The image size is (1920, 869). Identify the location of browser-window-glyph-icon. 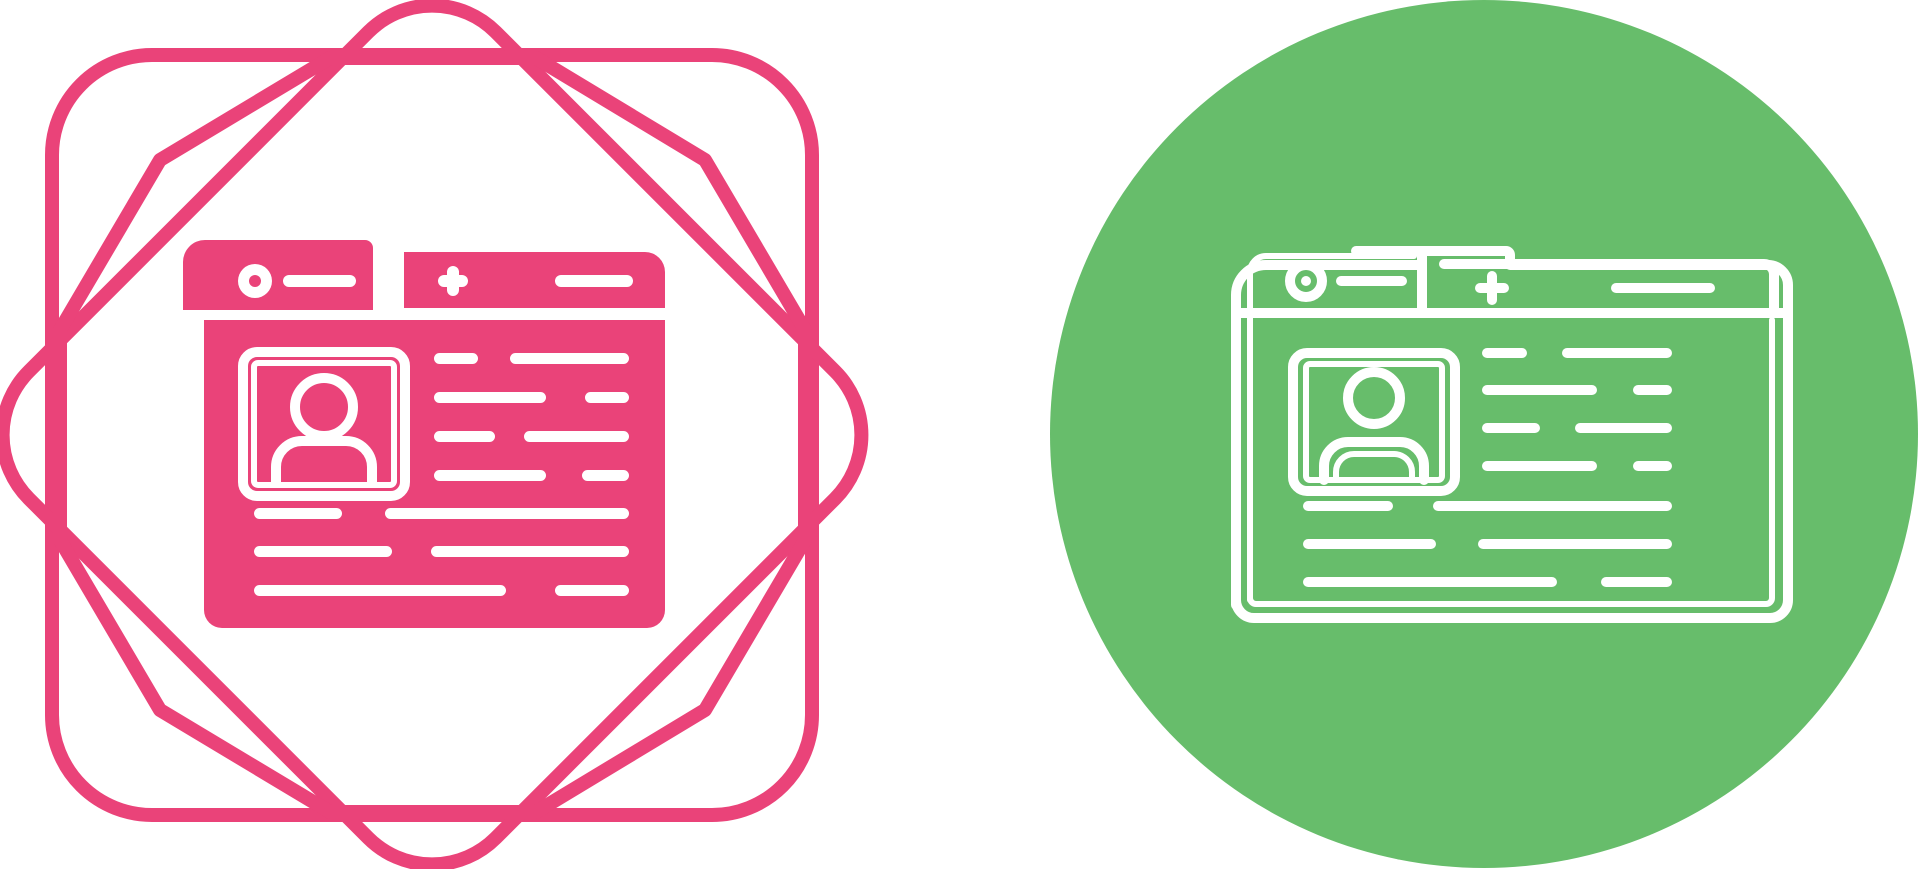
(424, 434).